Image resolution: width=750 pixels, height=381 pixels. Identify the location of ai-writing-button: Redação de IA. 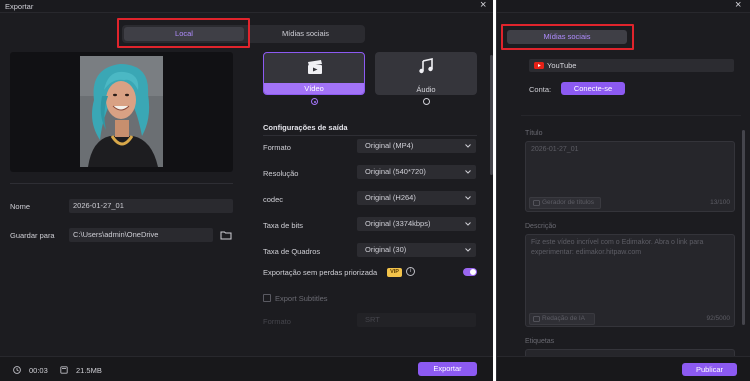
(562, 319).